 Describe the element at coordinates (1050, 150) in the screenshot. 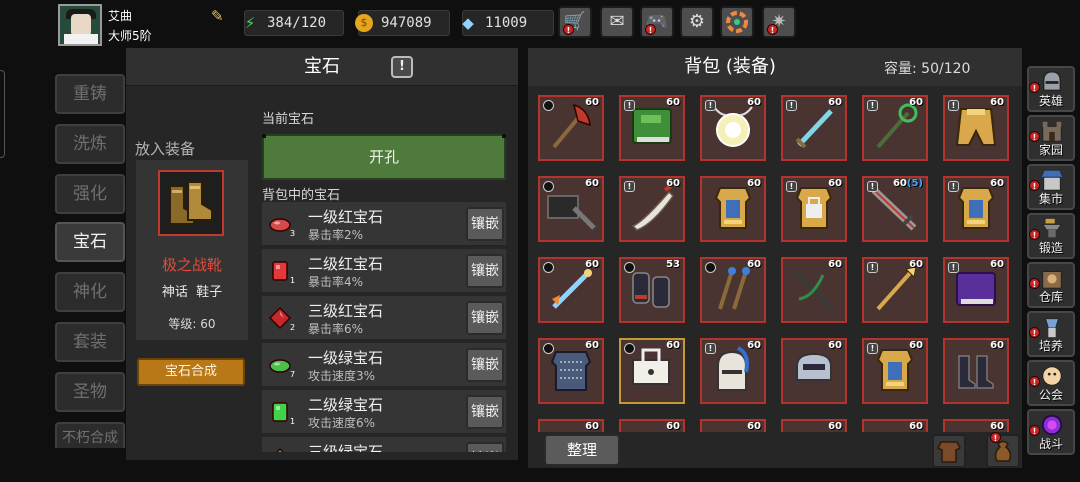

I see `menu-label: 家园` at that location.